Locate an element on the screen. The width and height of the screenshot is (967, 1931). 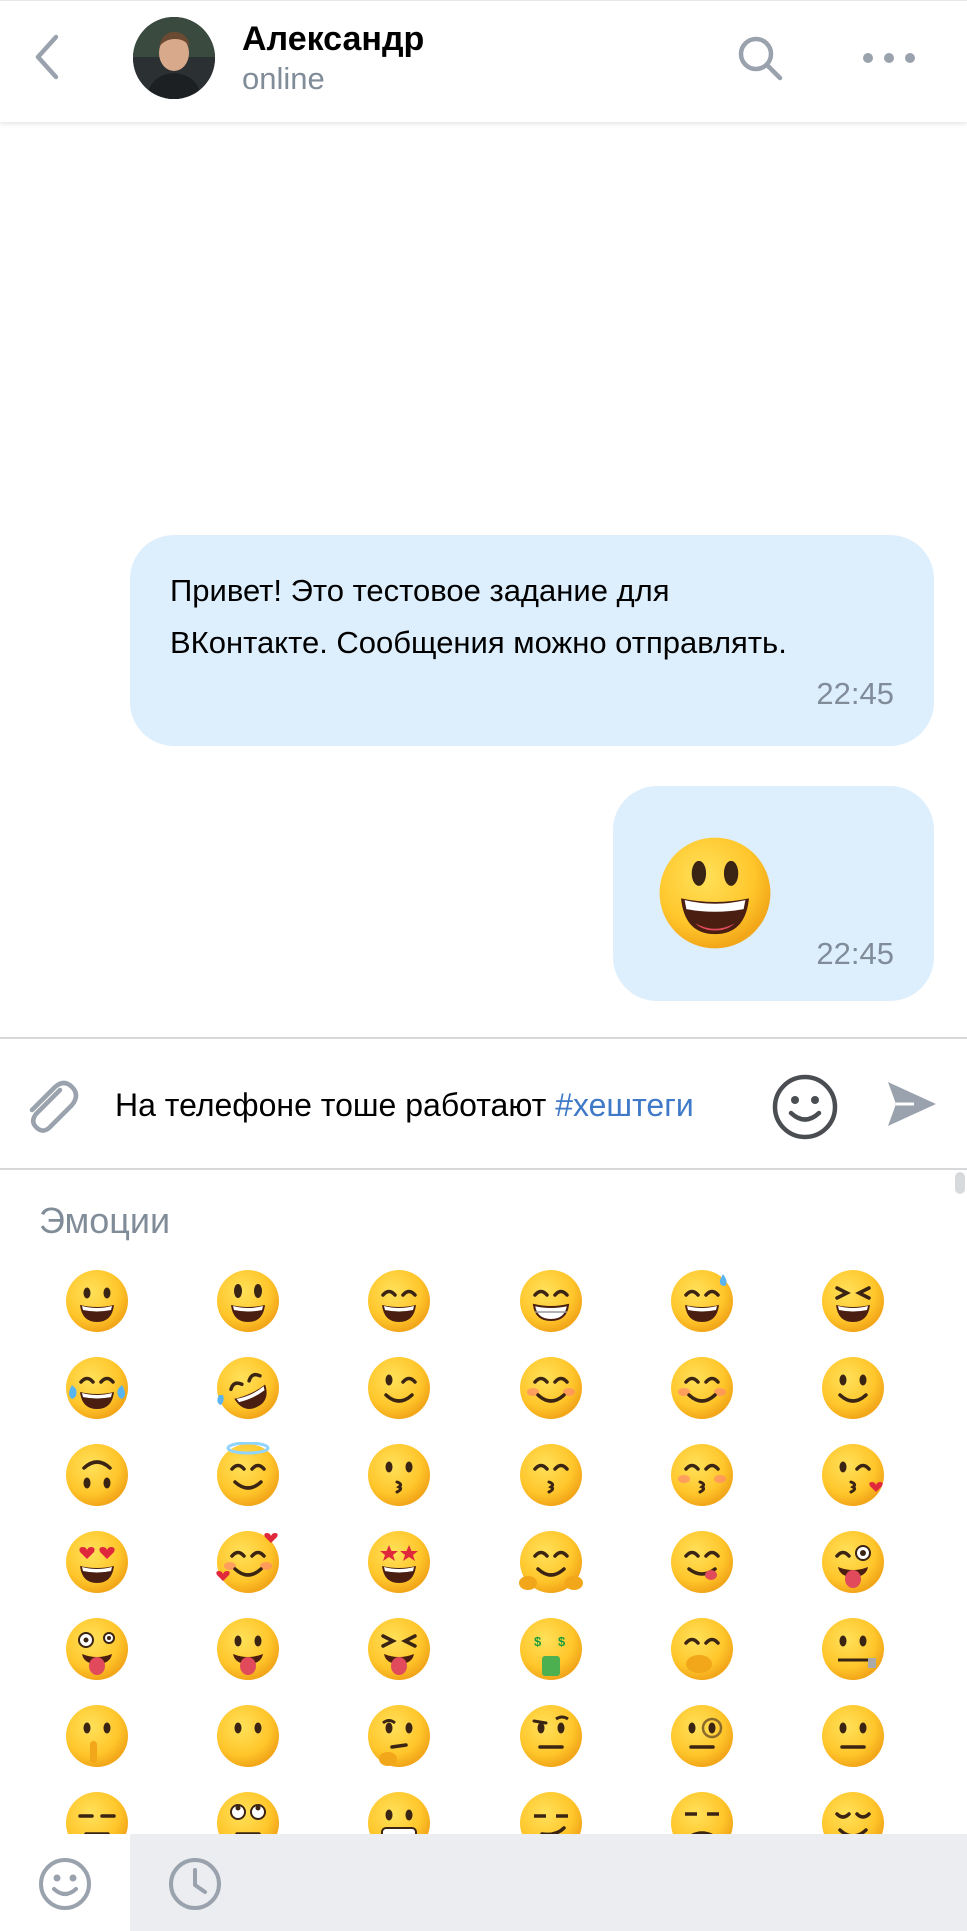
upside-down-emoji-icon is located at coordinates (97, 1475).